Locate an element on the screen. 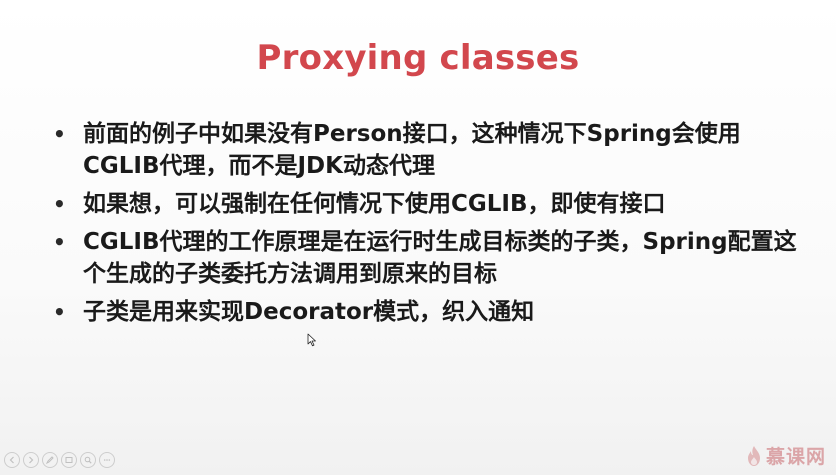  slides-icon is located at coordinates (69, 460).